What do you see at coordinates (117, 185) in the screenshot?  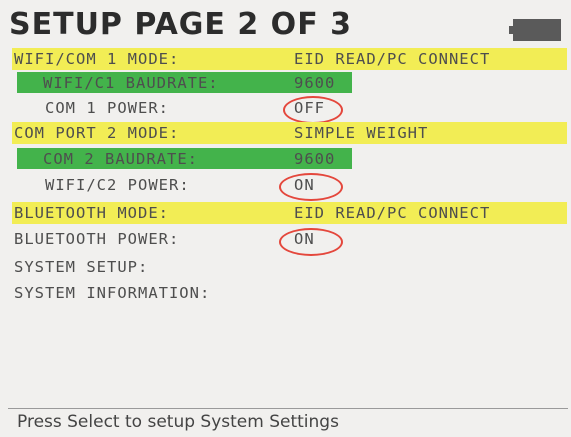 I see `setting-label: WIFI/C2 POWER:` at bounding box center [117, 185].